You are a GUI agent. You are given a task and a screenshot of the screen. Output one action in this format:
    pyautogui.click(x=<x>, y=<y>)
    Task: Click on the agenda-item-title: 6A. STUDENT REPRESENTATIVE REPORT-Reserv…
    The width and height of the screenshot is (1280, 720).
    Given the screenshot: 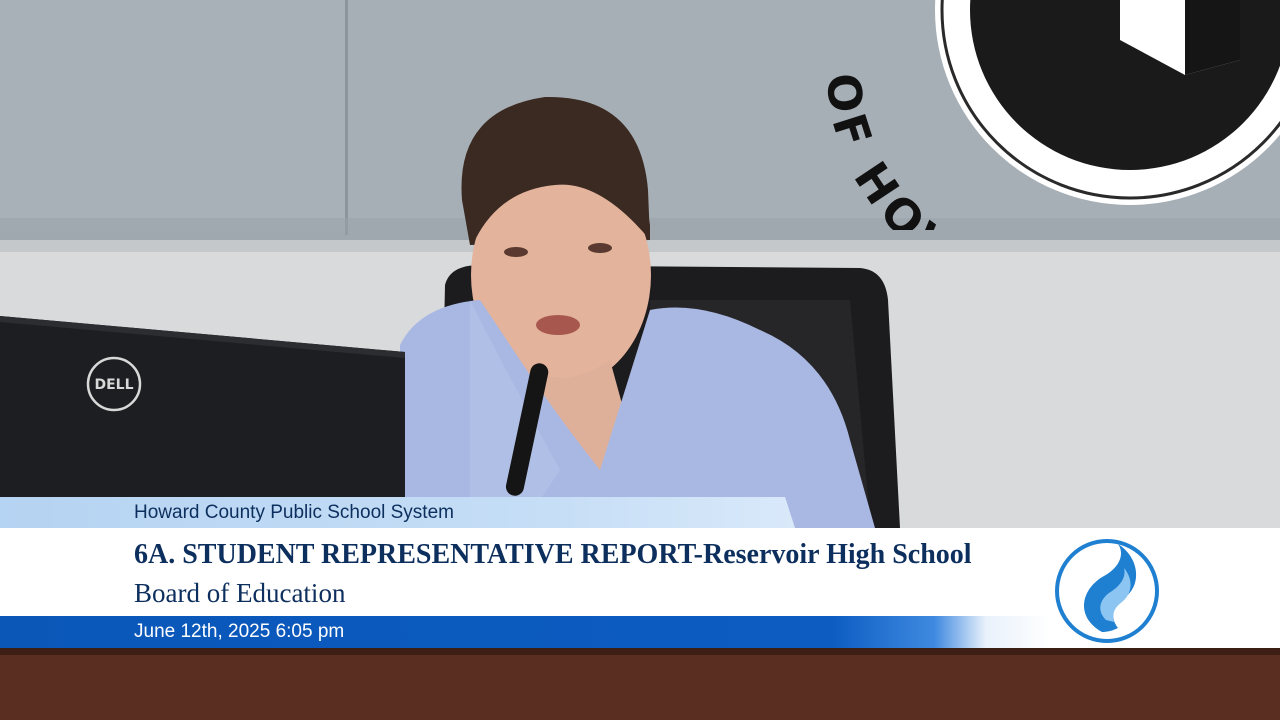 What is the action you would take?
    pyautogui.click(x=553, y=554)
    